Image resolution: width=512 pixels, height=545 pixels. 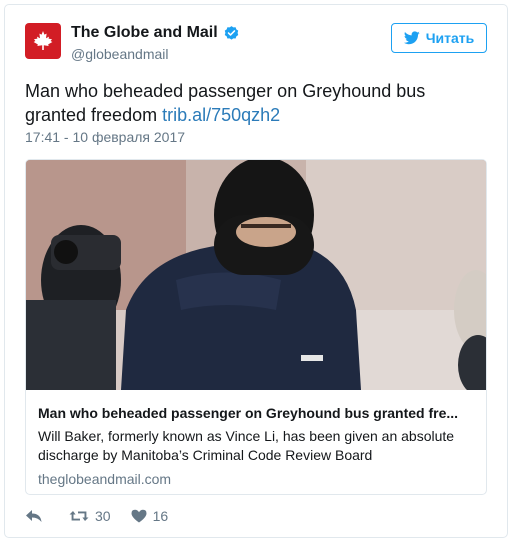 What do you see at coordinates (139, 516) in the screenshot?
I see `heart-icon` at bounding box center [139, 516].